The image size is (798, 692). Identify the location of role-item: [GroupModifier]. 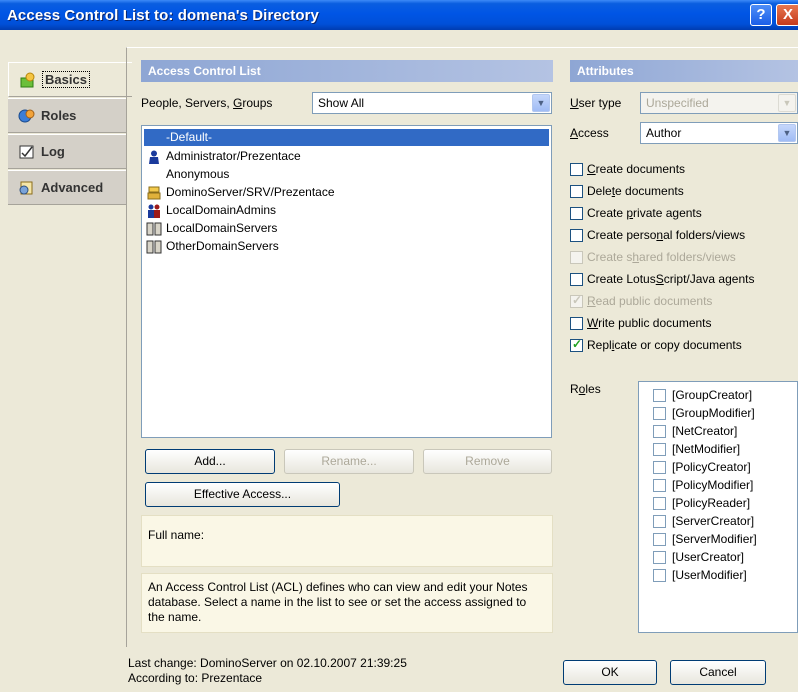
(704, 413).